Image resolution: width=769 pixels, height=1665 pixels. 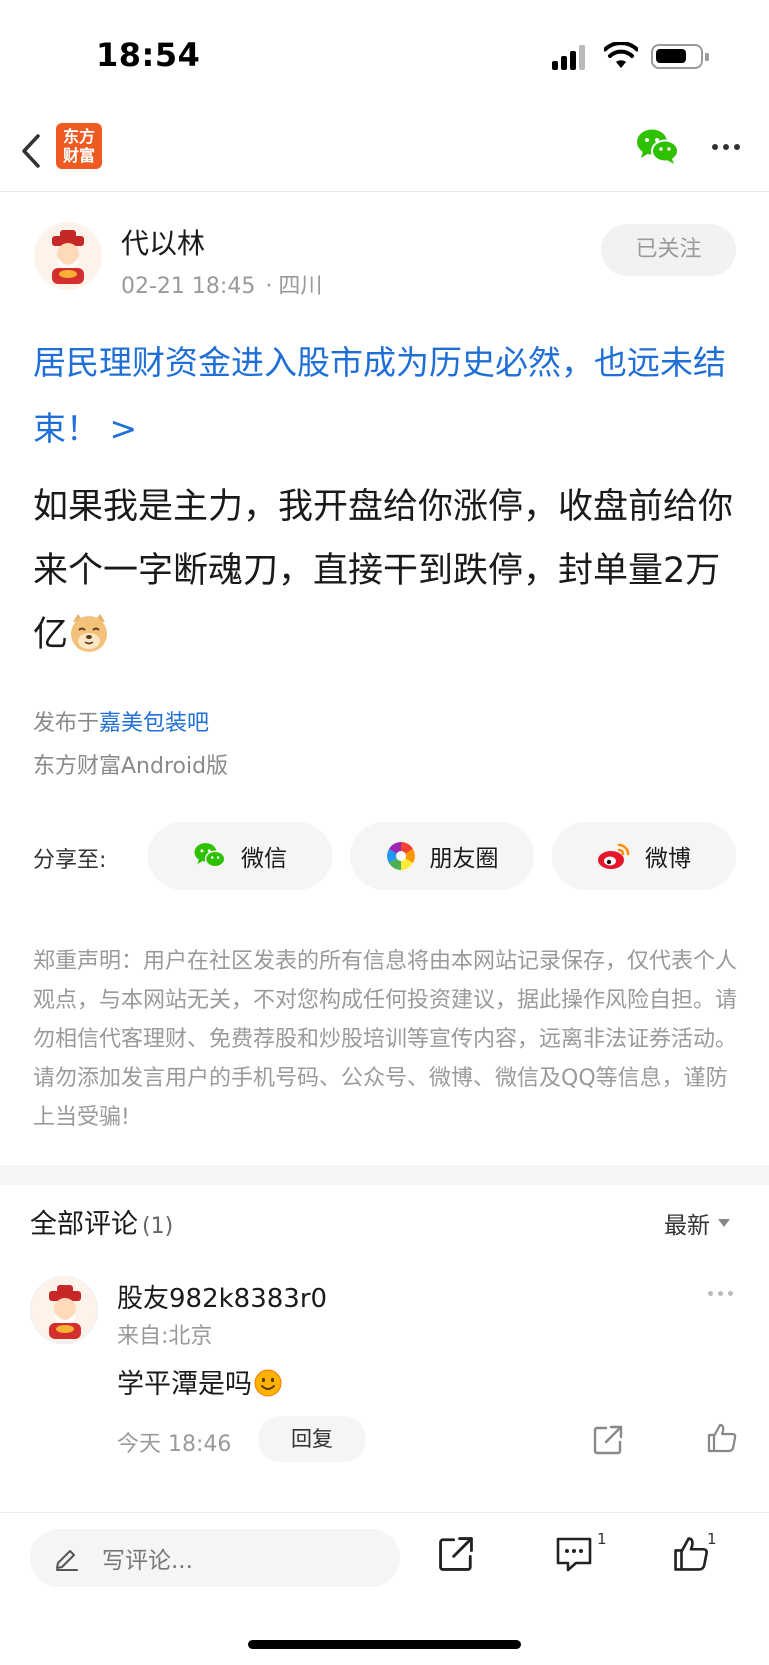 I want to click on logo-line1: 东方, so click(x=78, y=136).